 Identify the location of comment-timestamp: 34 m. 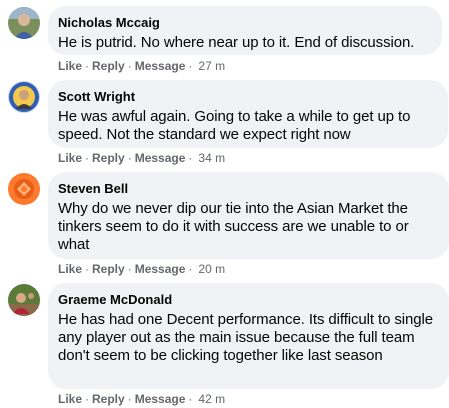
(211, 158).